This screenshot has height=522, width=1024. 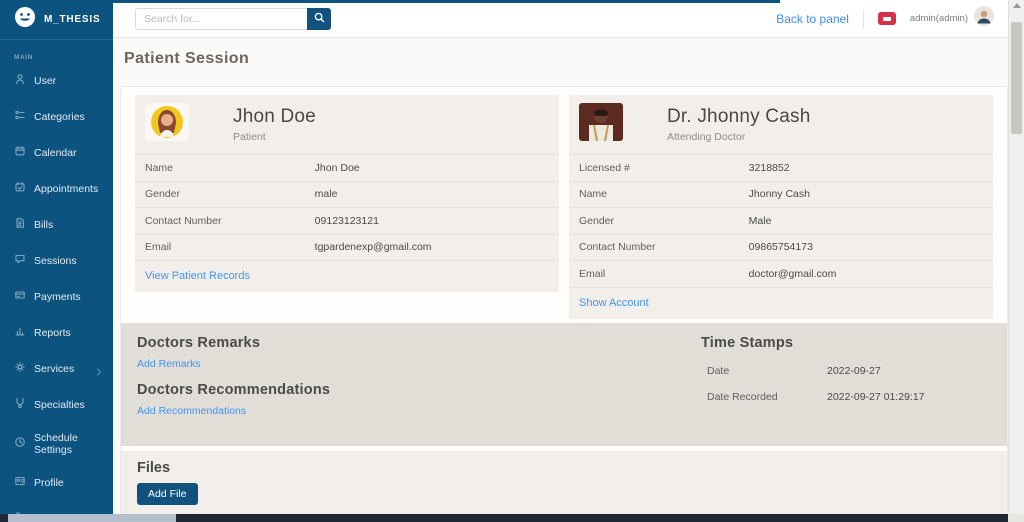 I want to click on specialties-icon, so click(x=20, y=405).